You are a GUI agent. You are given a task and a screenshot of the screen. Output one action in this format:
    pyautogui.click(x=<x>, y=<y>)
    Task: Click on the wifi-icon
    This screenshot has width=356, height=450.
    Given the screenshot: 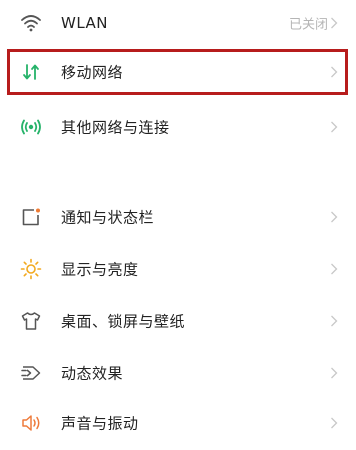 What is the action you would take?
    pyautogui.click(x=31, y=23)
    